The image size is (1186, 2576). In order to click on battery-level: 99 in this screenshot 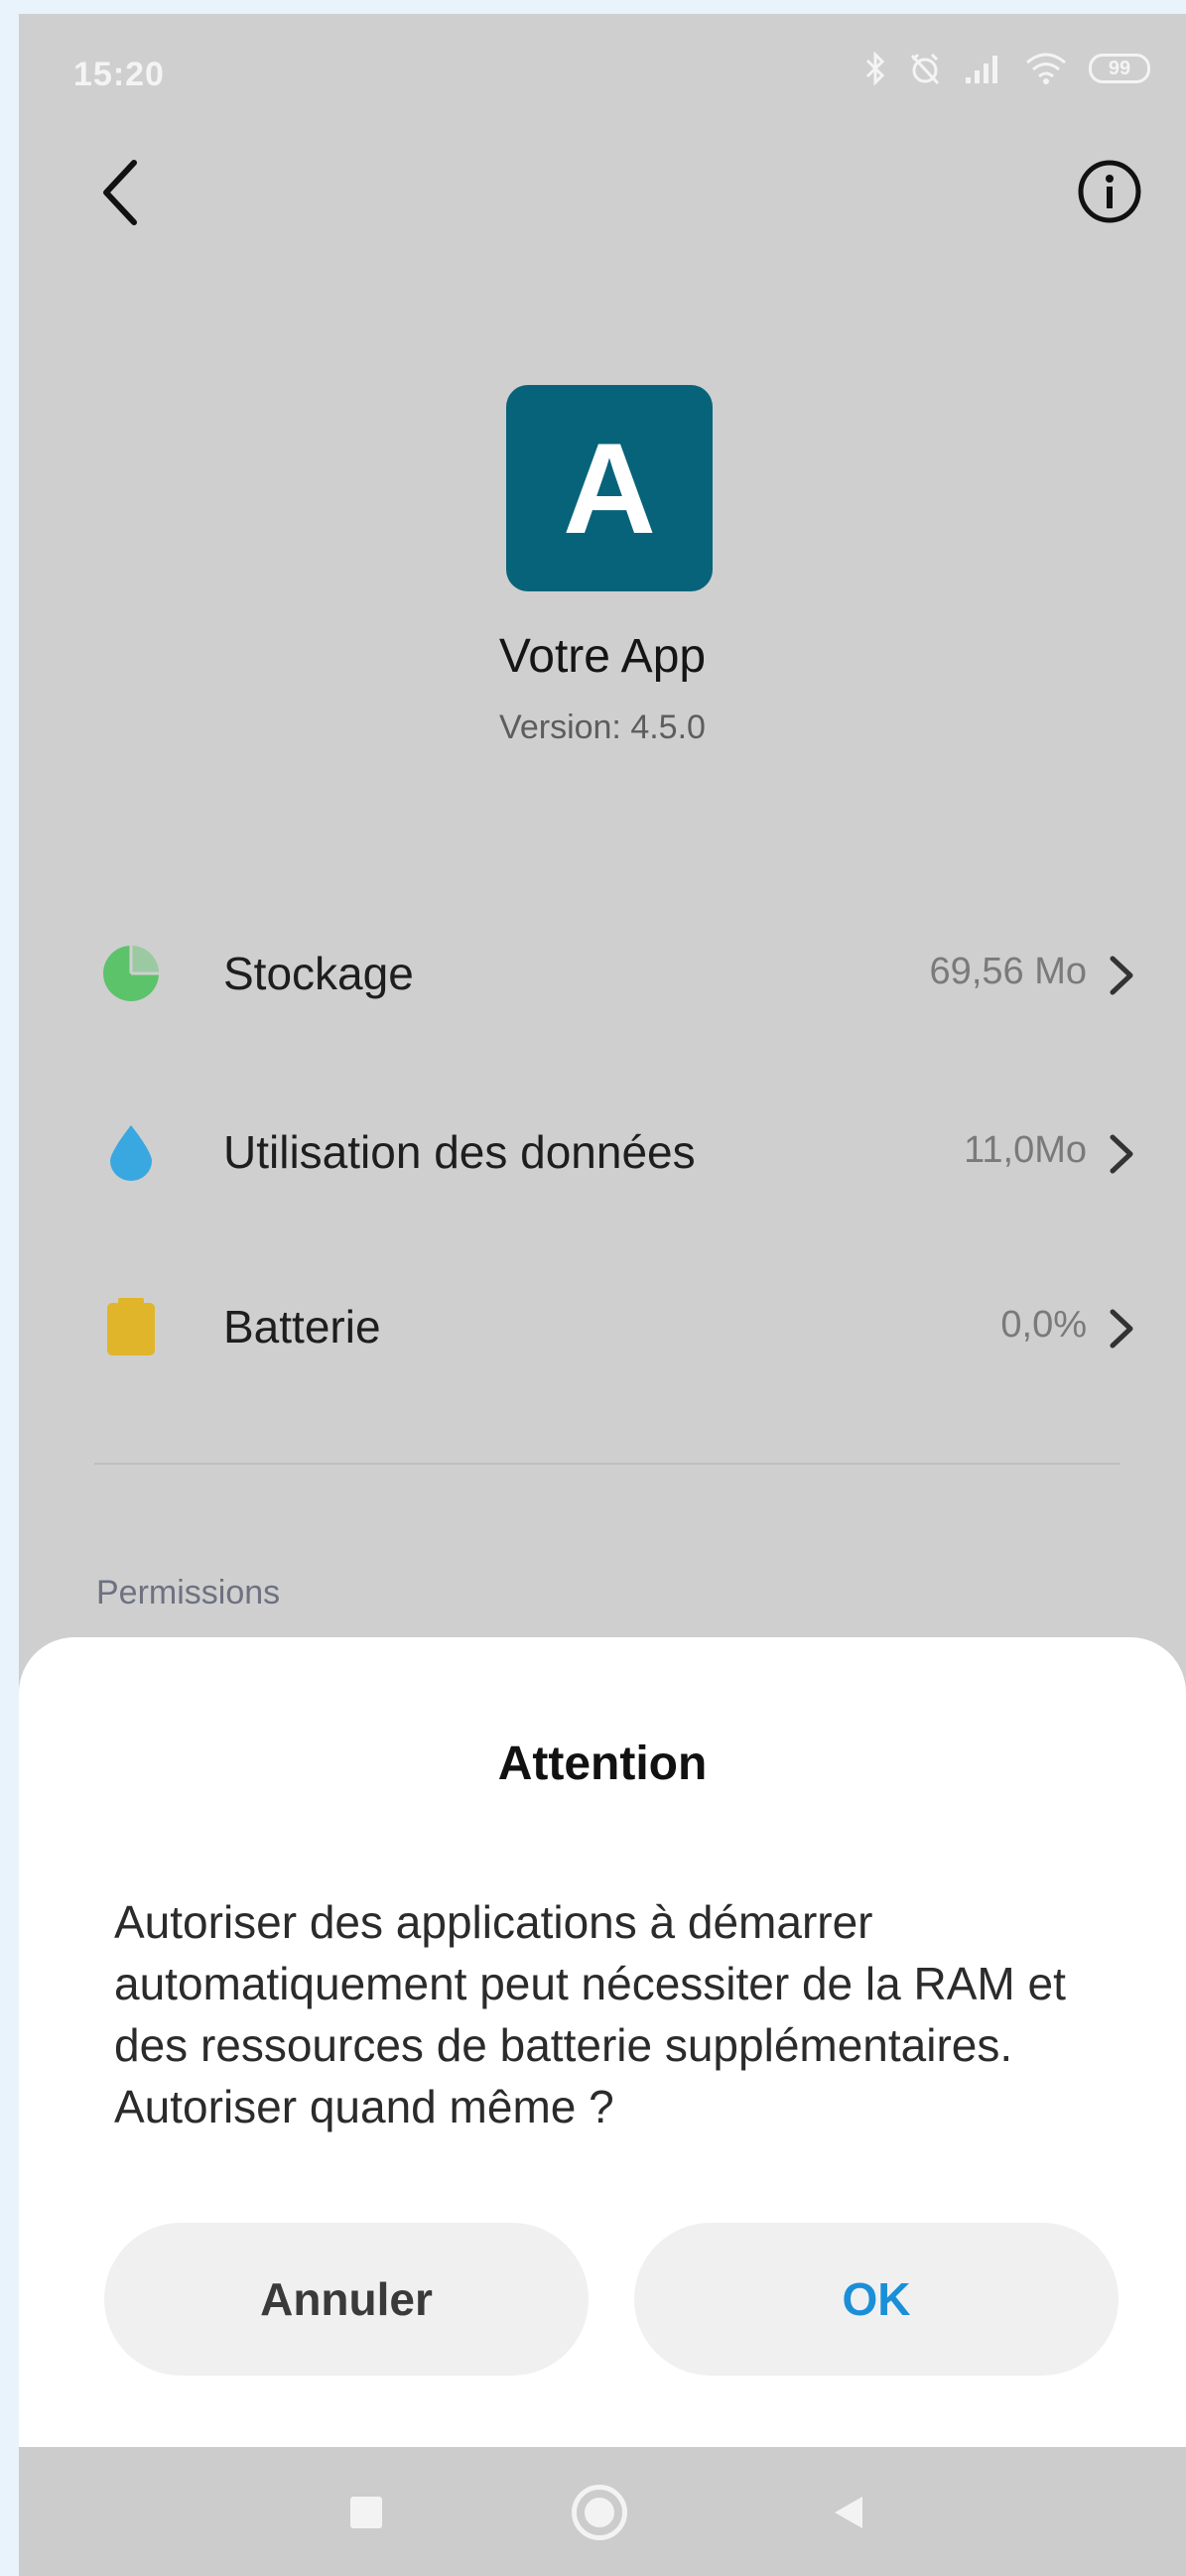, I will do `click(1119, 68)`.